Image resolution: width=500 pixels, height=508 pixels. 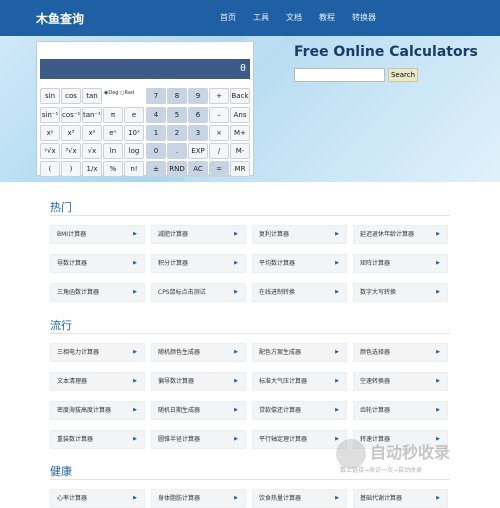 I want to click on calculator-link-card: 数字大写转换 ▶, so click(x=400, y=292).